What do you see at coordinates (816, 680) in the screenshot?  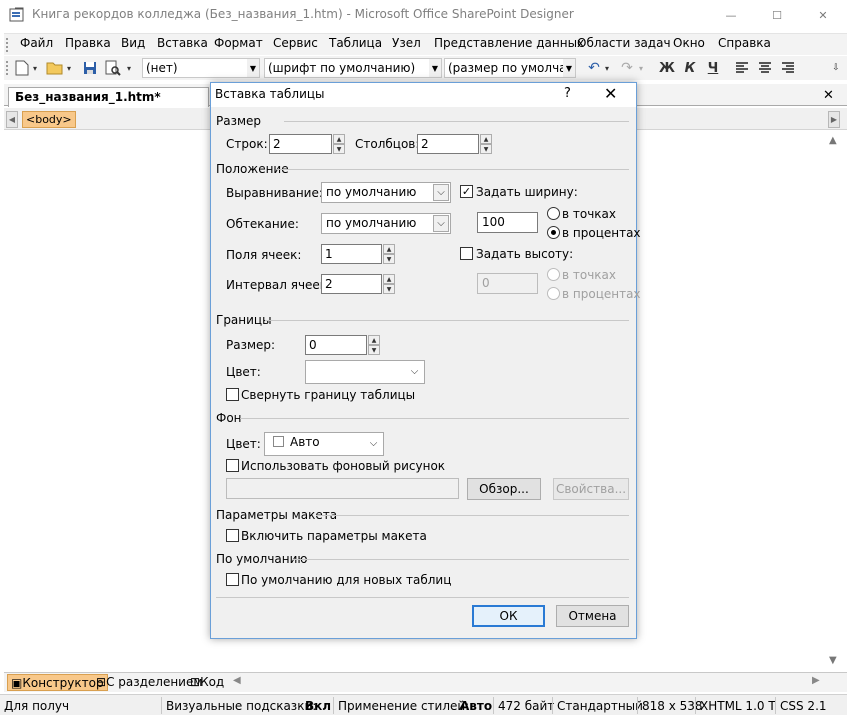 I see `scroll-right-icon: ▶` at bounding box center [816, 680].